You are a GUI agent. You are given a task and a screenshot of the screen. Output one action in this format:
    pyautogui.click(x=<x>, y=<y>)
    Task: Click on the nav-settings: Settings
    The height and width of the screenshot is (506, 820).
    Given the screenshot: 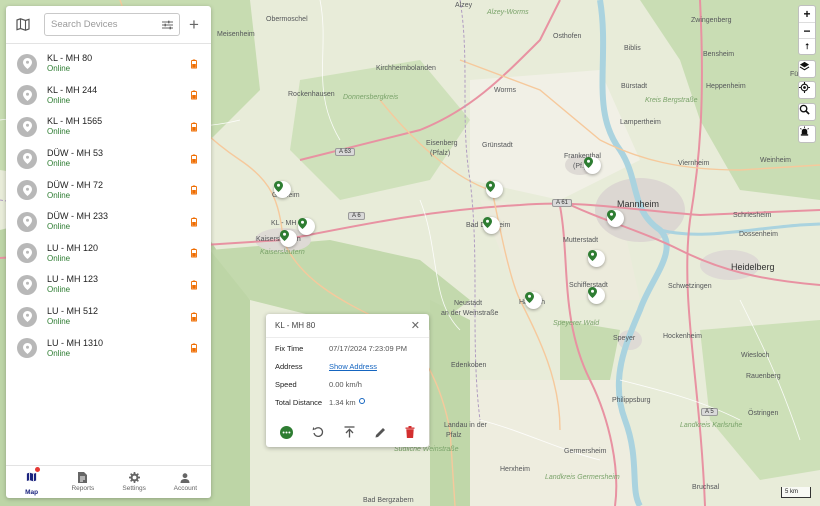 What is the action you would take?
    pyautogui.click(x=134, y=482)
    